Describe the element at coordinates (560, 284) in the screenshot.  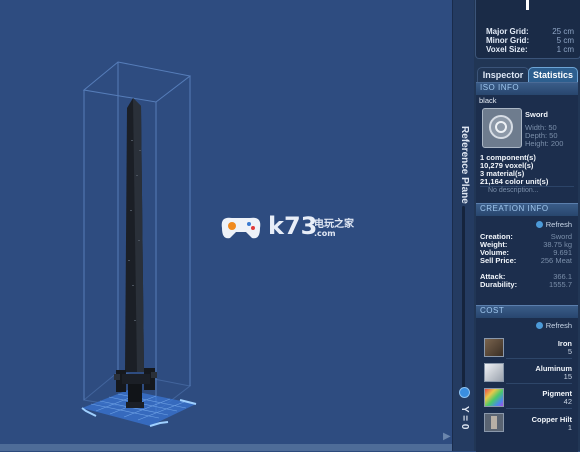
I see `durability-value: 1555.7` at that location.